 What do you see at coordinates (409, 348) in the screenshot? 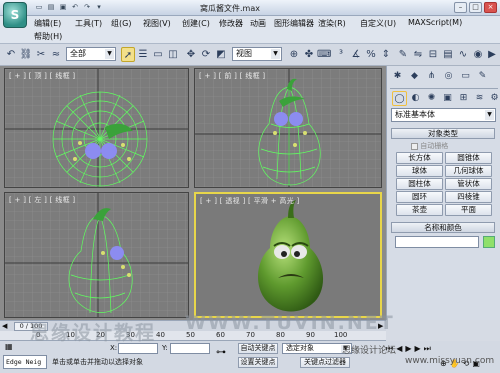
I see `play-icon: ▶` at bounding box center [409, 348].